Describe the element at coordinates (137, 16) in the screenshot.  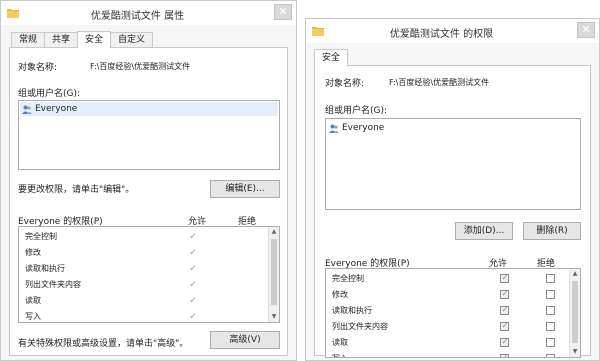
I see `window-title: 优爱酷测试文件 属性` at that location.